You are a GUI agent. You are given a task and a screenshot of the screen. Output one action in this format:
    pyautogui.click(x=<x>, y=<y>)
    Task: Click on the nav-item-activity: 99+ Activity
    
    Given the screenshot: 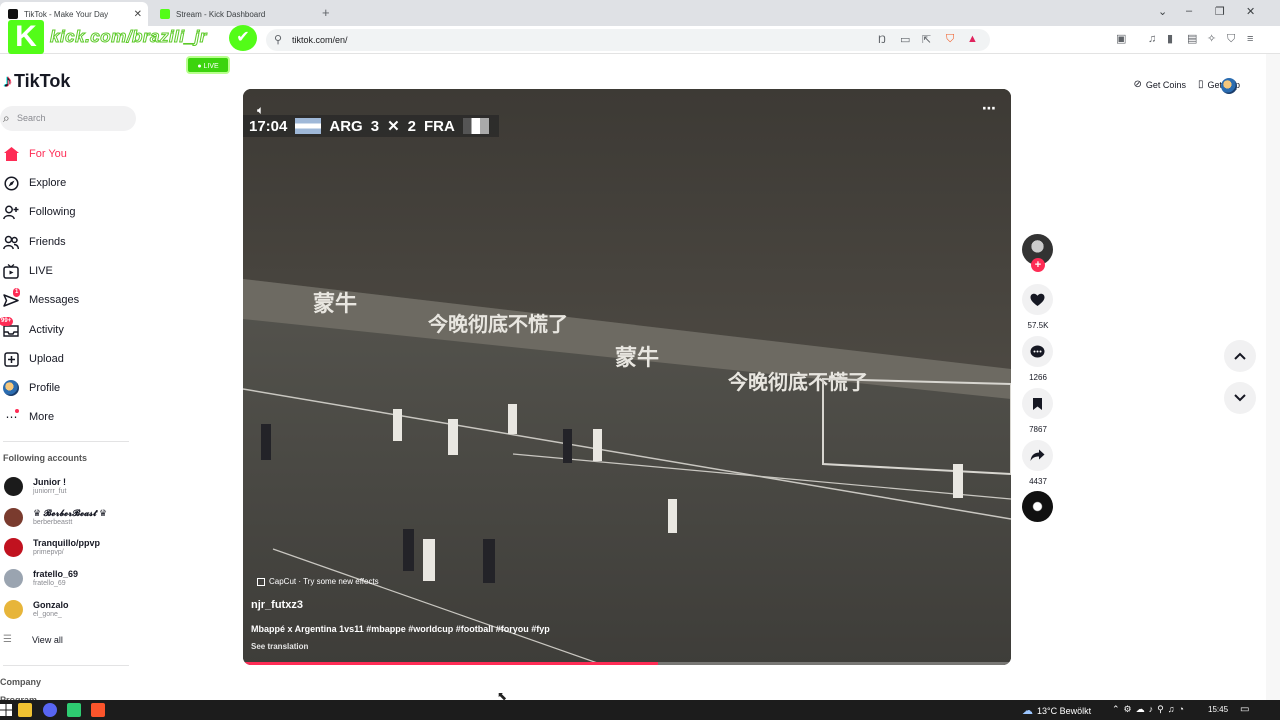 What is the action you would take?
    pyautogui.click(x=64, y=329)
    